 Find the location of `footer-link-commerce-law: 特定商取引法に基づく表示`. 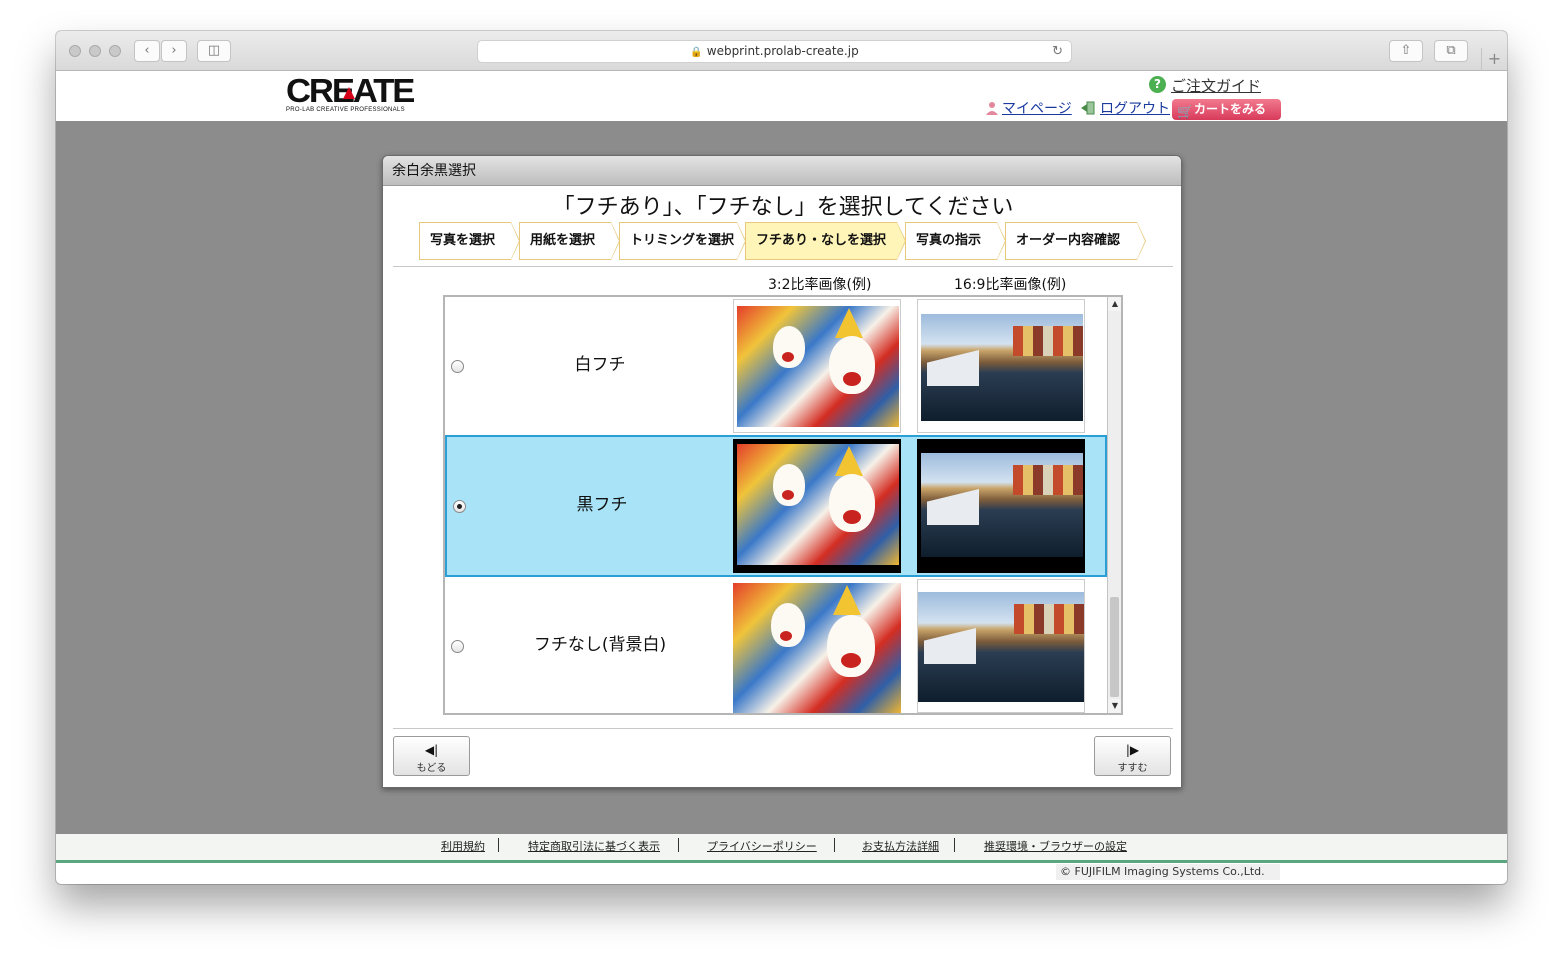

footer-link-commerce-law: 特定商取引法に基づく表示 is located at coordinates (594, 846).